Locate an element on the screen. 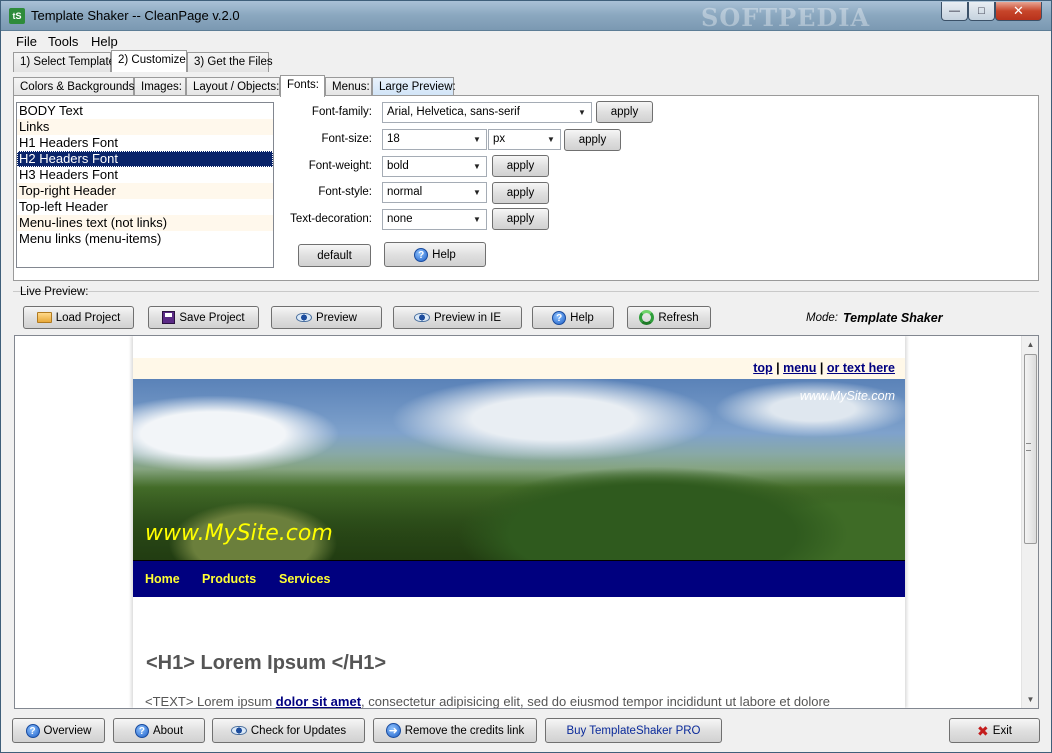 The image size is (1052, 753). font-size-value: 18 is located at coordinates (393, 139).